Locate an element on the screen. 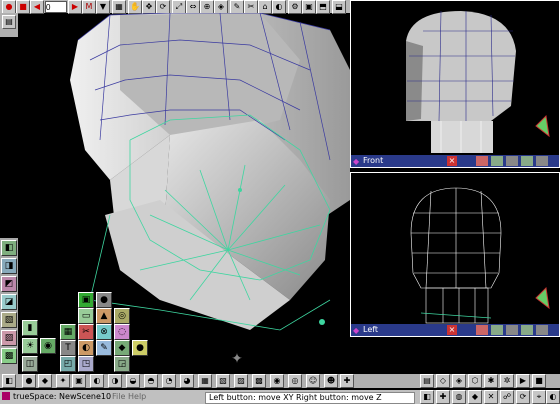  tool-icon: ◍ is located at coordinates (459, 397).